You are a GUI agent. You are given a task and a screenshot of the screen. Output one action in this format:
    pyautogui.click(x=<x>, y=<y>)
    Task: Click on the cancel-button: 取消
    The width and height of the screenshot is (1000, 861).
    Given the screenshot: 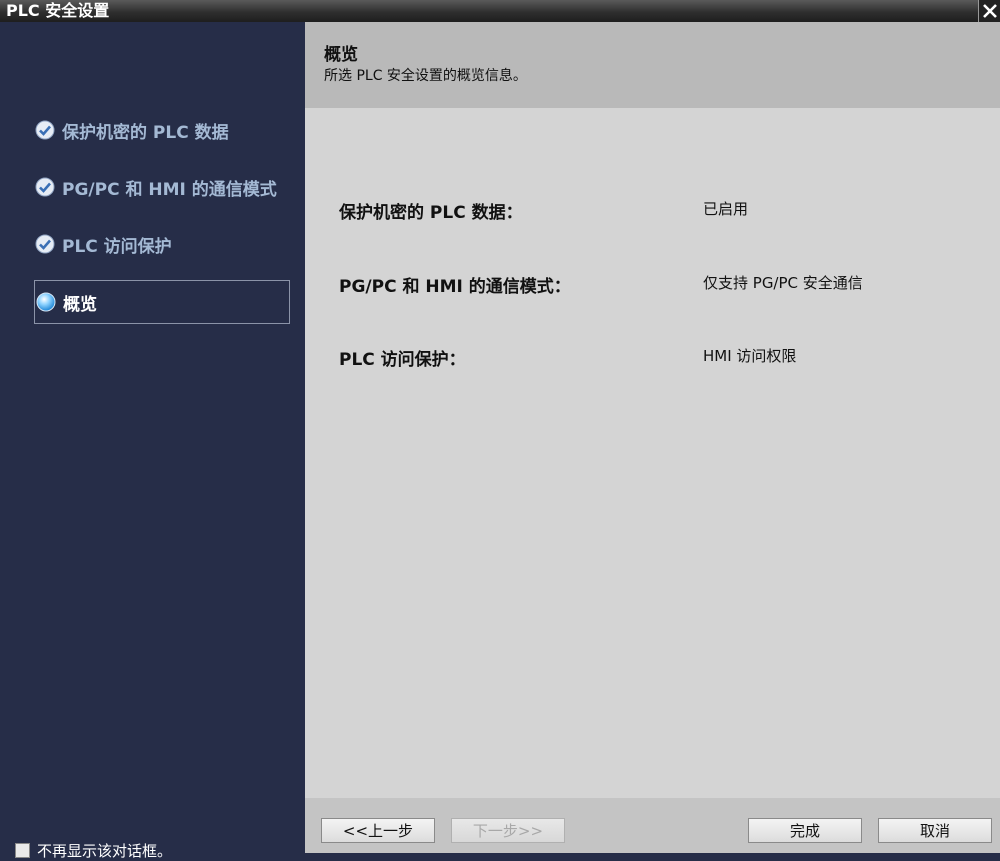 What is the action you would take?
    pyautogui.click(x=935, y=830)
    